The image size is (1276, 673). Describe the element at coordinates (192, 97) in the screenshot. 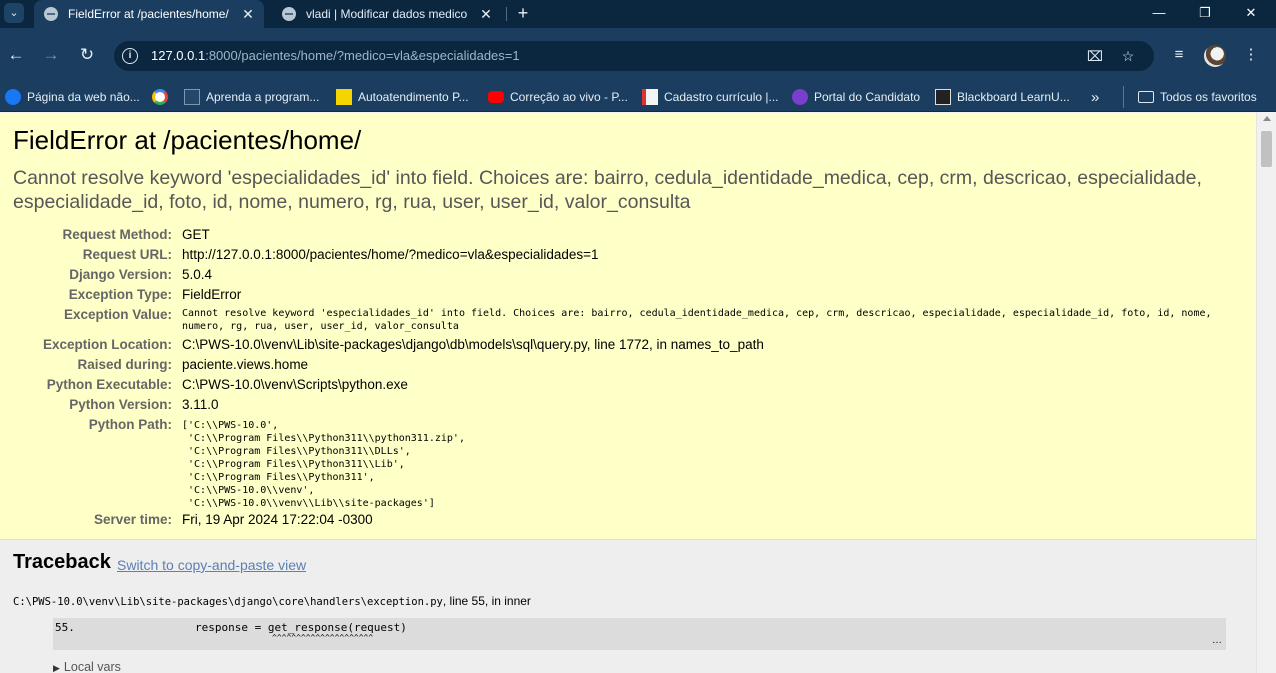

I see `page-icon` at that location.